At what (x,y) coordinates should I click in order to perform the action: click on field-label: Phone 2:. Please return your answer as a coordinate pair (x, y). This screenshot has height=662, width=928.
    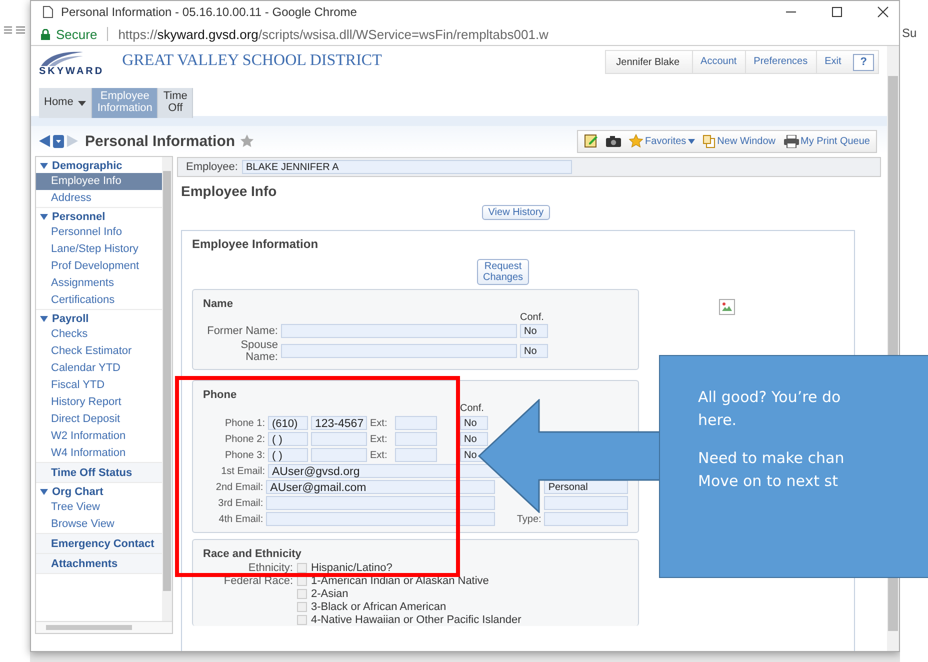
    Looking at the image, I should click on (244, 439).